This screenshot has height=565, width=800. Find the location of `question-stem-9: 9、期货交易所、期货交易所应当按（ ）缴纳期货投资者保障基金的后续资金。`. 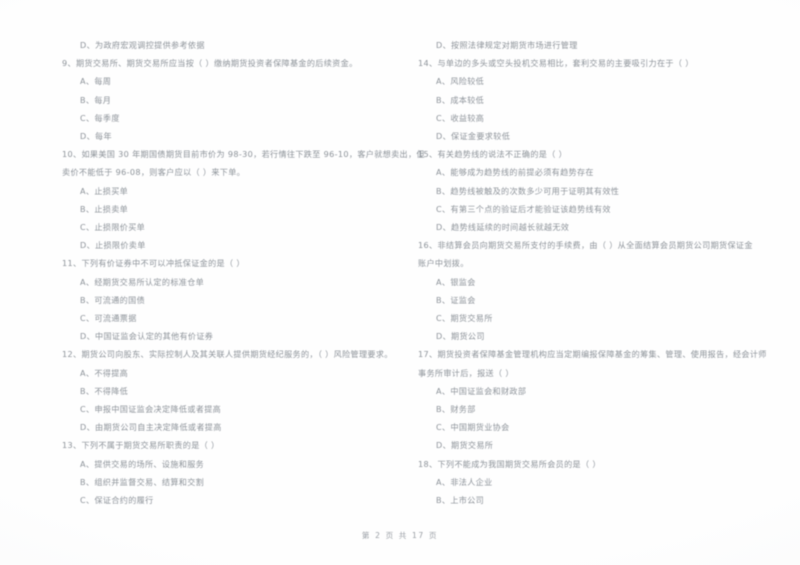

question-stem-9: 9、期货交易所、期货交易所应当按（ ）缴纳期货投资者保障基金的后续资金。 is located at coordinates (210, 63).